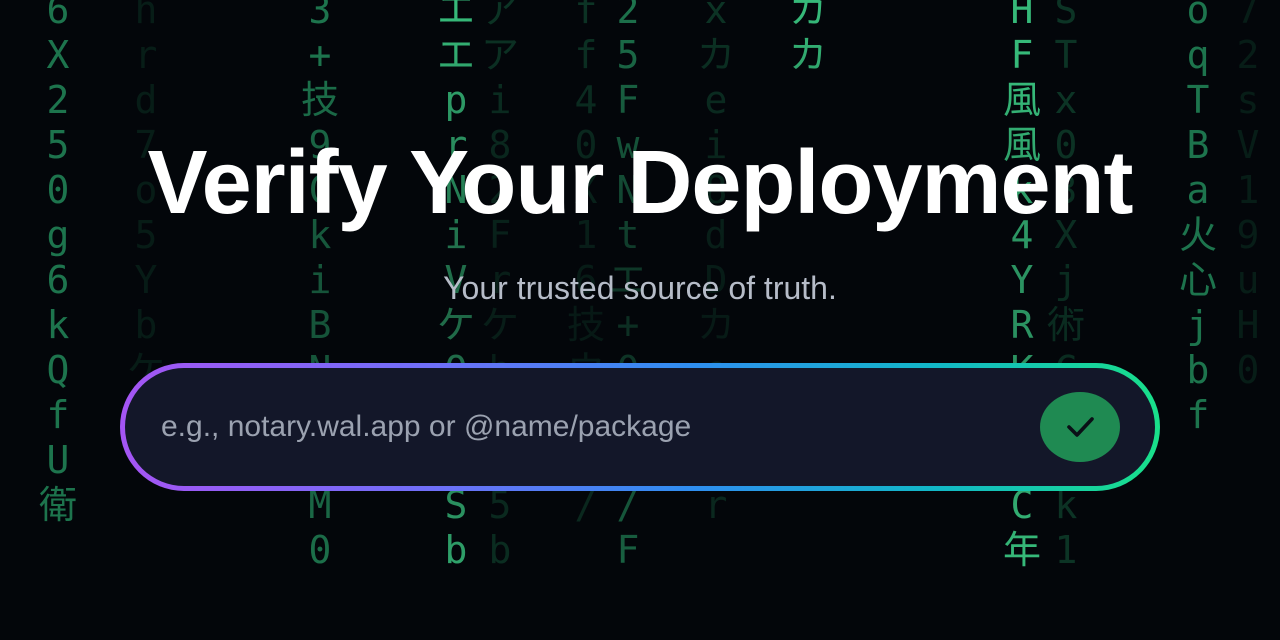  Describe the element at coordinates (640, 183) in the screenshot. I see `page-title: Verify Your Deployment` at that location.